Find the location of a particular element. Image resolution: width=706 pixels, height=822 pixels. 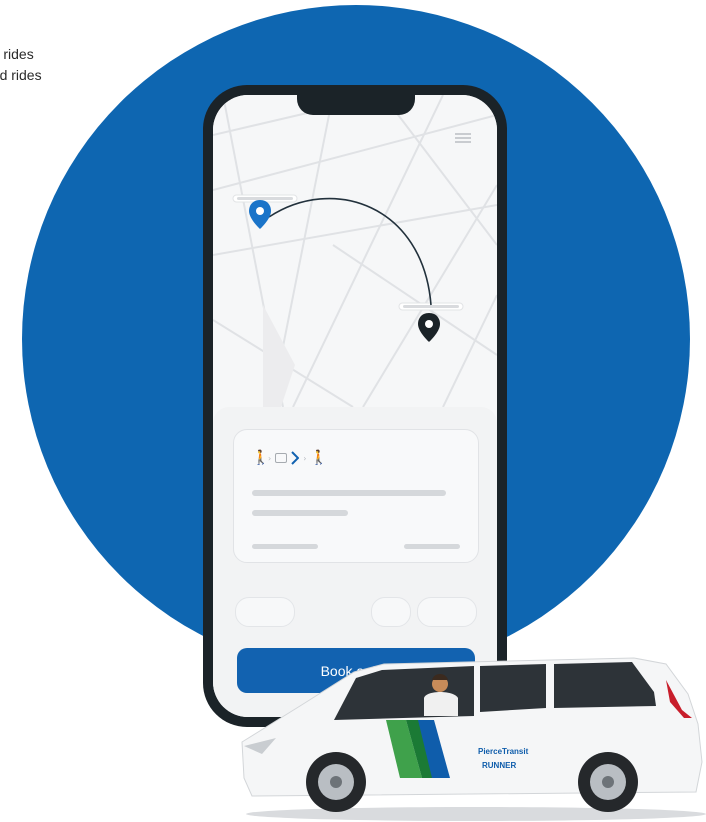

phone-notch is located at coordinates (356, 105).